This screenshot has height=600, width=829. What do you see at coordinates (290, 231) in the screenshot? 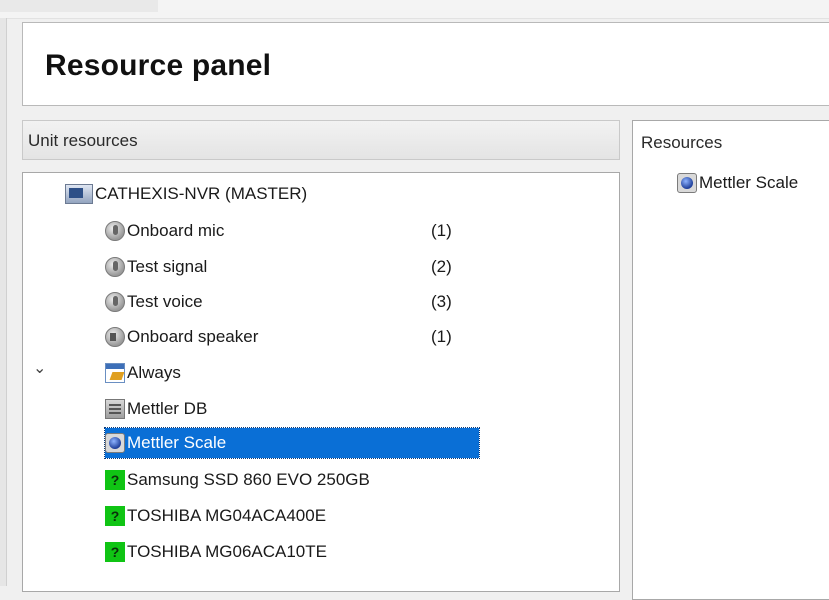
I see `tree-item-onboard-mic: Onboard mic (1)` at bounding box center [290, 231].